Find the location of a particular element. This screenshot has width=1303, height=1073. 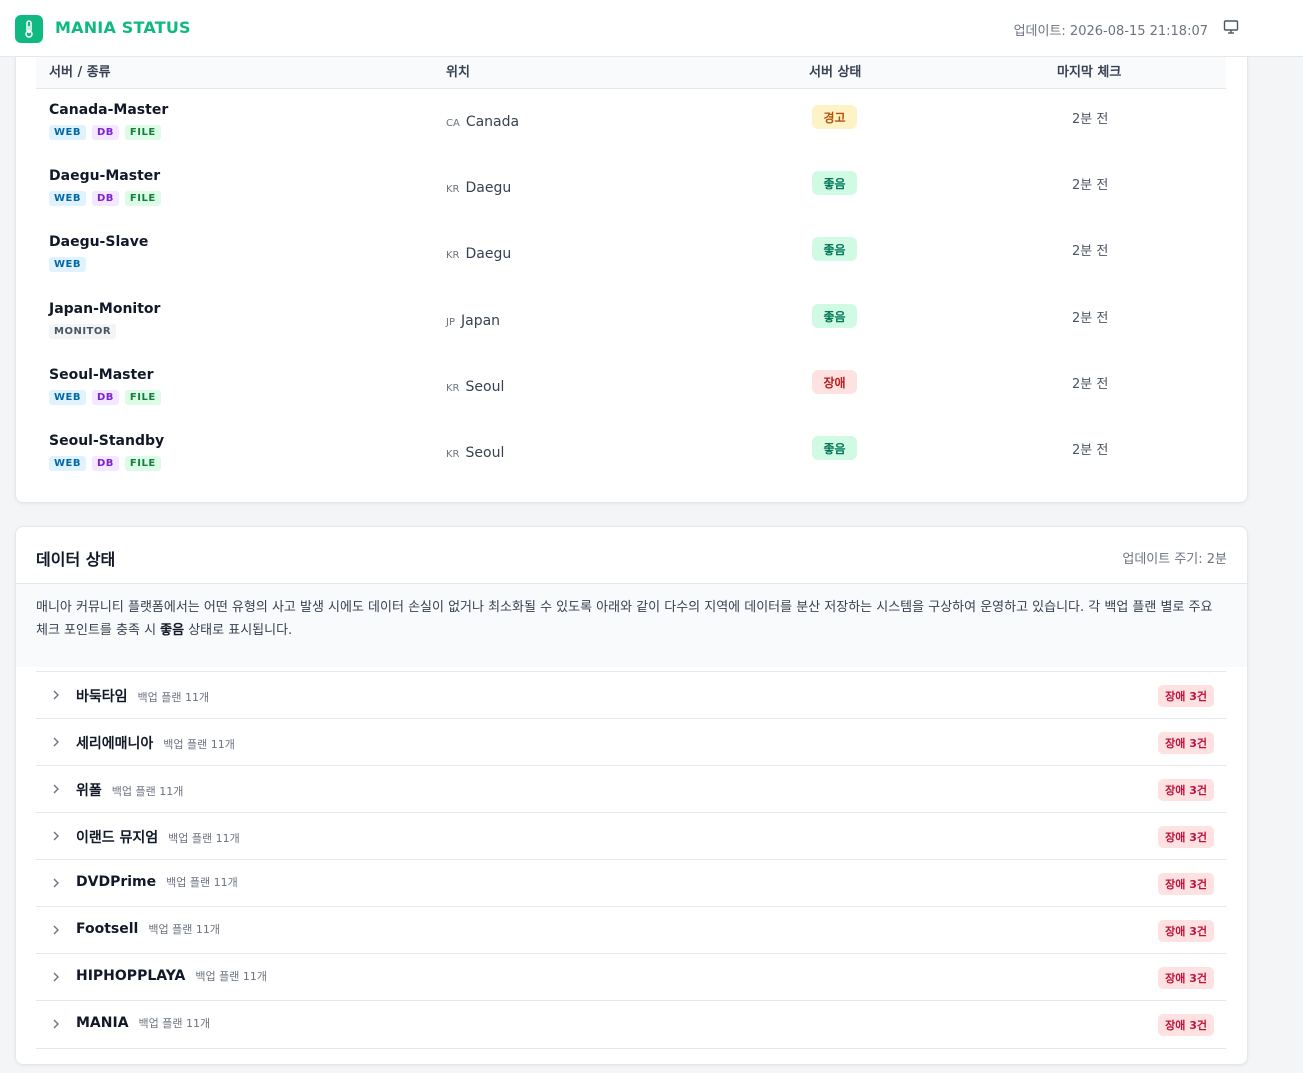

server-row: Seoul-Master WEB DB FILE KR Seoul 장애 2분 전 is located at coordinates (631, 400).